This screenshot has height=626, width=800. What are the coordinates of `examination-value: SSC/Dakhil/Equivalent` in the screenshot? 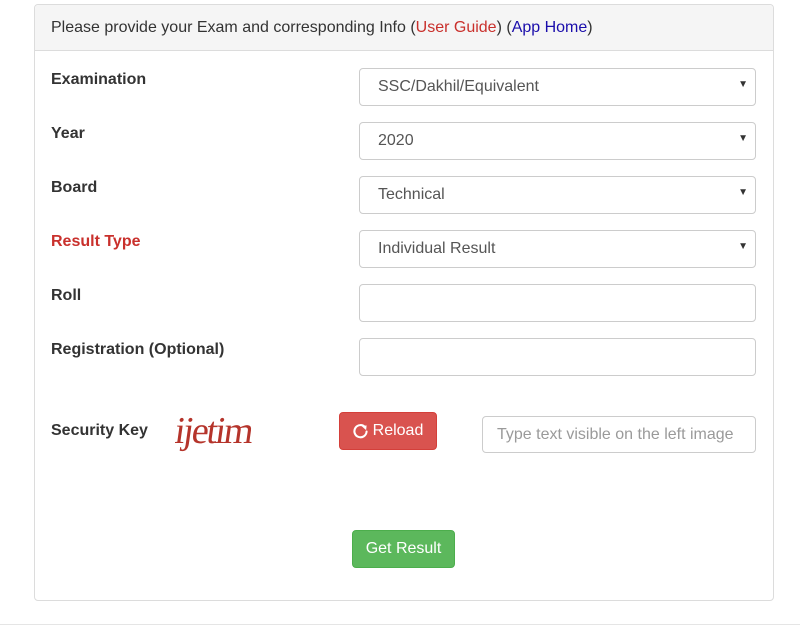 It's located at (458, 86).